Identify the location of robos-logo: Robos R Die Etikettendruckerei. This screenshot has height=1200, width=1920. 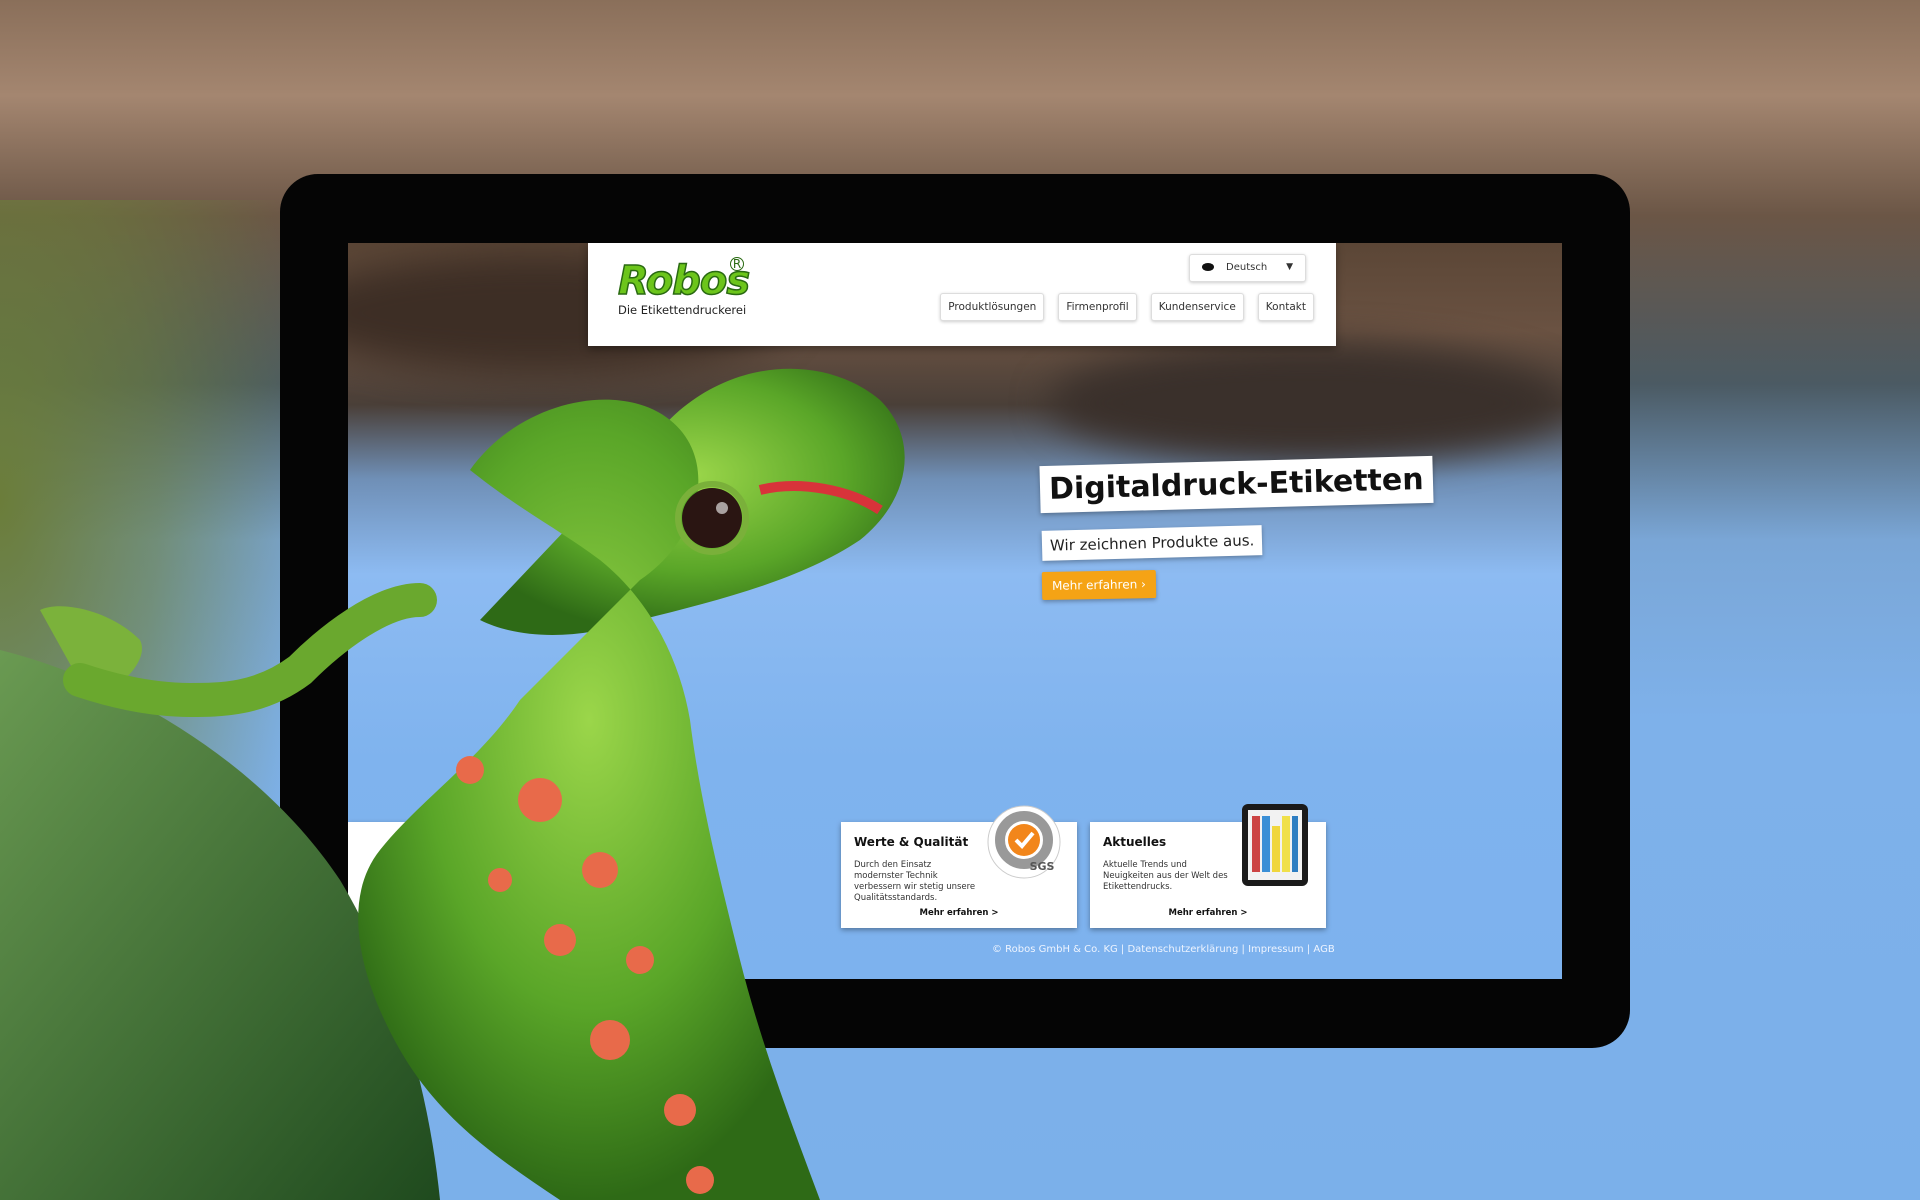
(684, 287).